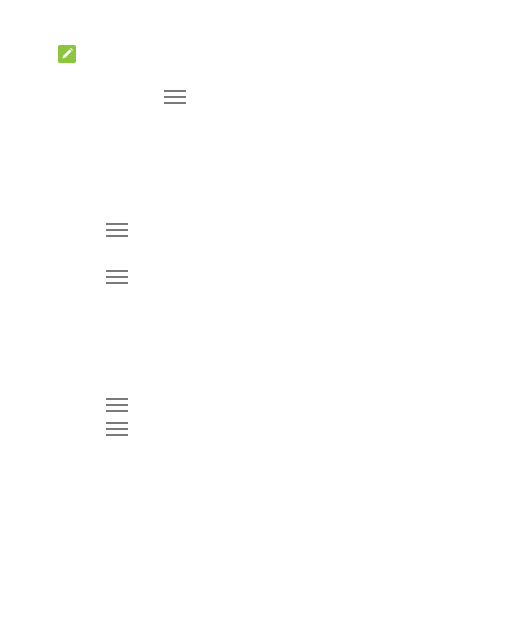 Image resolution: width=510 pixels, height=624 pixels. I want to click on pencil-note-icon, so click(67, 54).